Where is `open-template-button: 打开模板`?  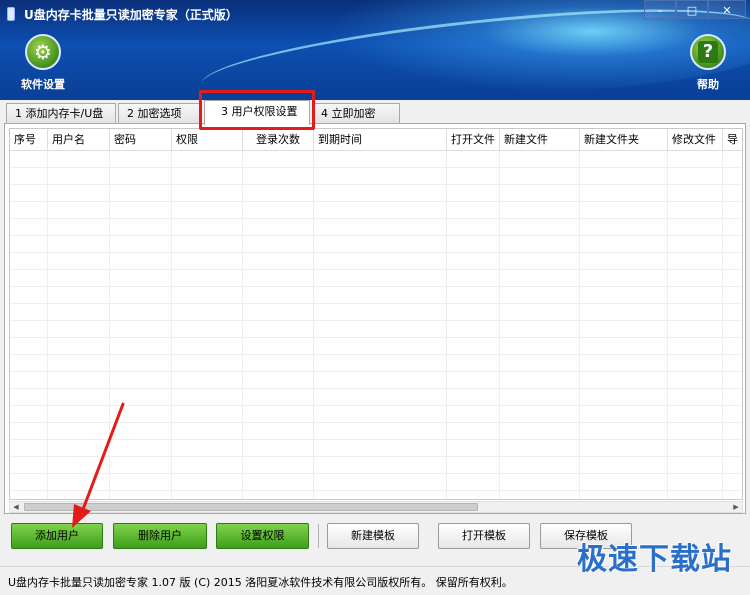 open-template-button: 打开模板 is located at coordinates (484, 536).